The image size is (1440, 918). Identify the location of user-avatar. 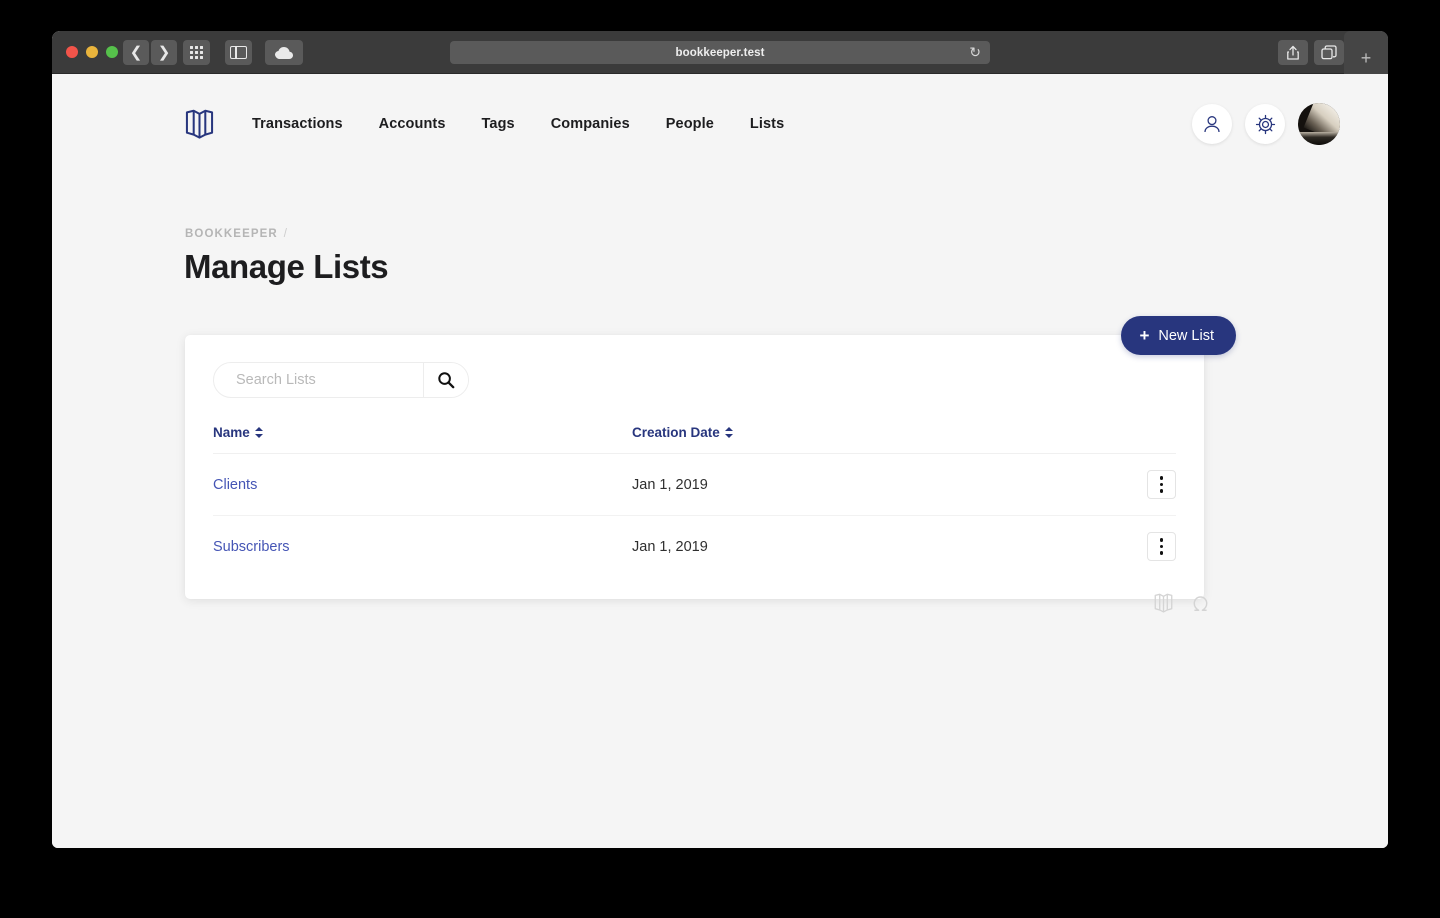
(1319, 124).